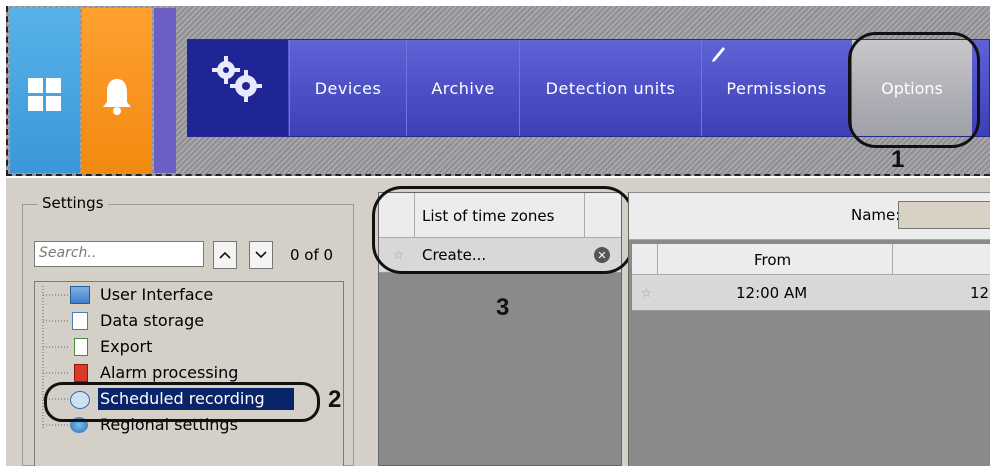  What do you see at coordinates (347, 88) in the screenshot?
I see `nav-devices: Devices` at bounding box center [347, 88].